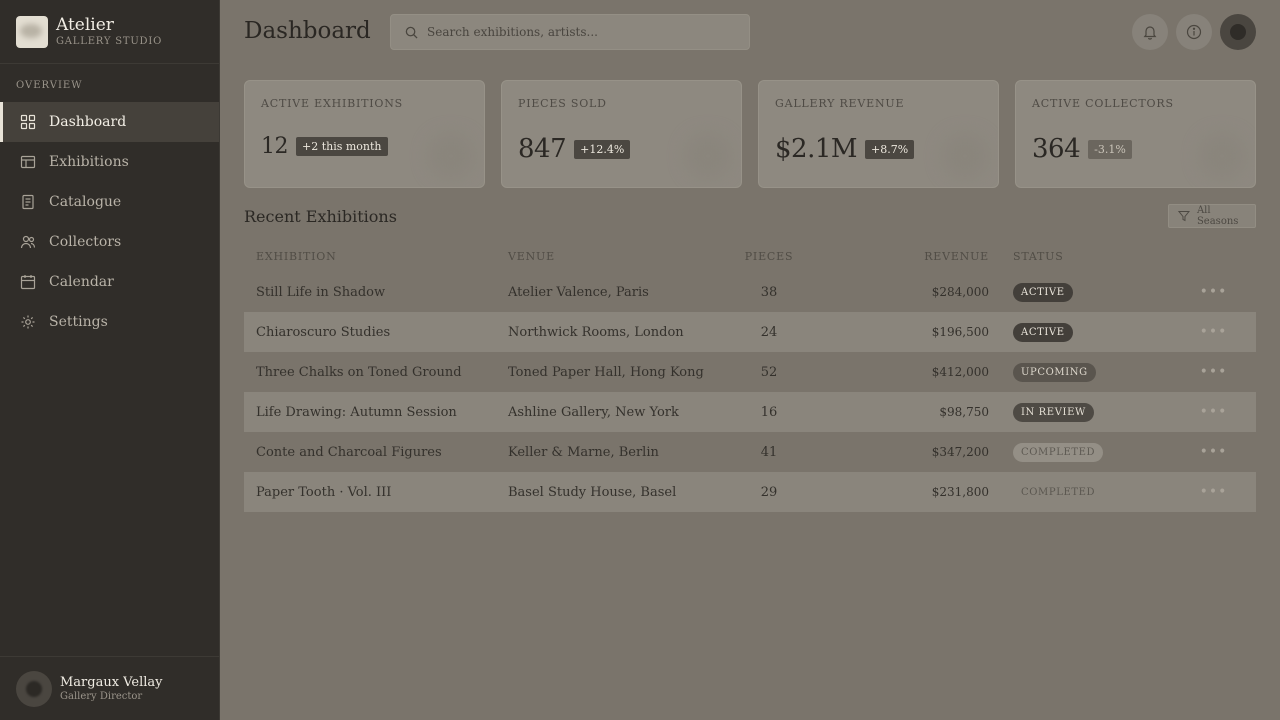 This screenshot has width=1280, height=720. I want to click on column-header-venue: VENUE, so click(621, 256).